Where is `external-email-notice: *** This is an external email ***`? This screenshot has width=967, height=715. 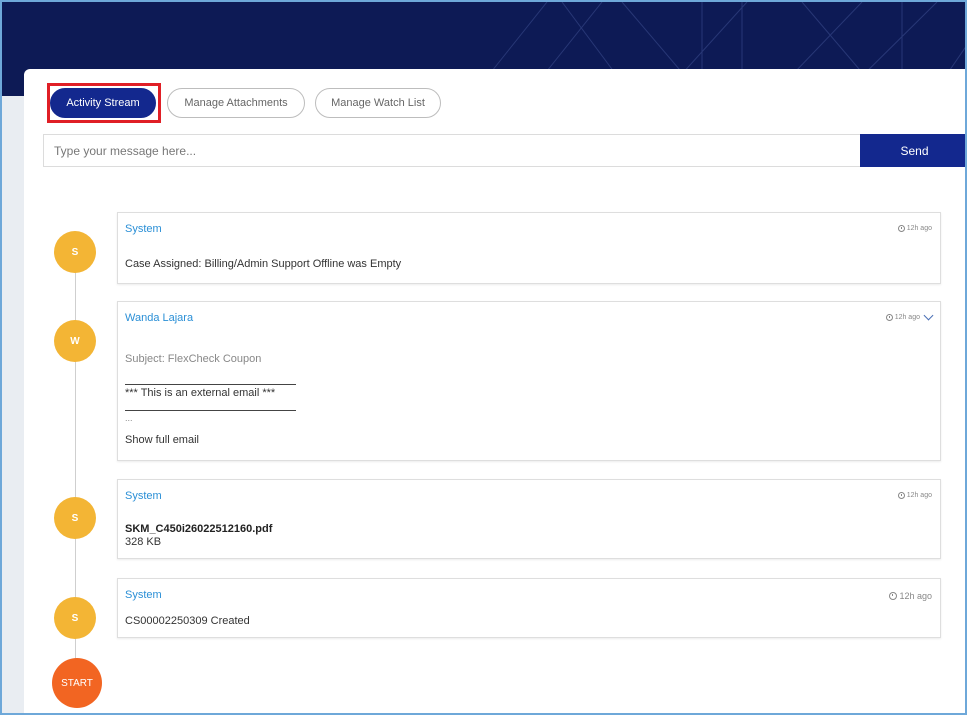 external-email-notice: *** This is an external email *** is located at coordinates (200, 393).